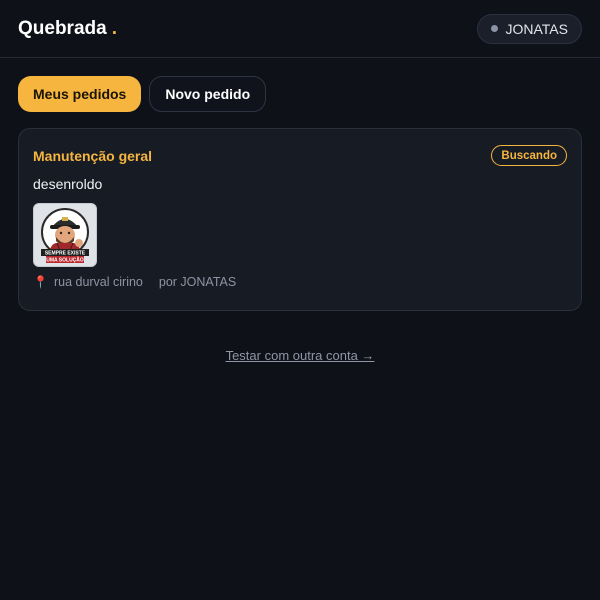 The width and height of the screenshot is (600, 600). Describe the element at coordinates (300, 29) in the screenshot. I see `top-bar: Quebrada . JONATAS` at that location.